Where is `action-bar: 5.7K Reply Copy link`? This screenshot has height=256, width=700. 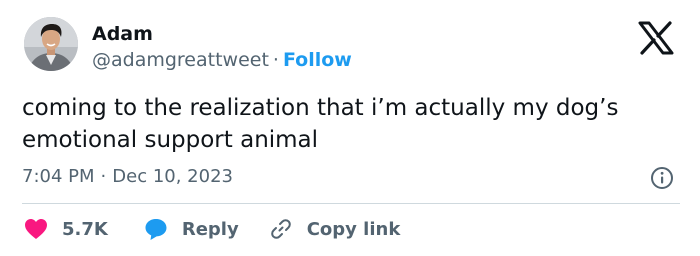
action-bar: 5.7K Reply Copy link is located at coordinates (212, 229).